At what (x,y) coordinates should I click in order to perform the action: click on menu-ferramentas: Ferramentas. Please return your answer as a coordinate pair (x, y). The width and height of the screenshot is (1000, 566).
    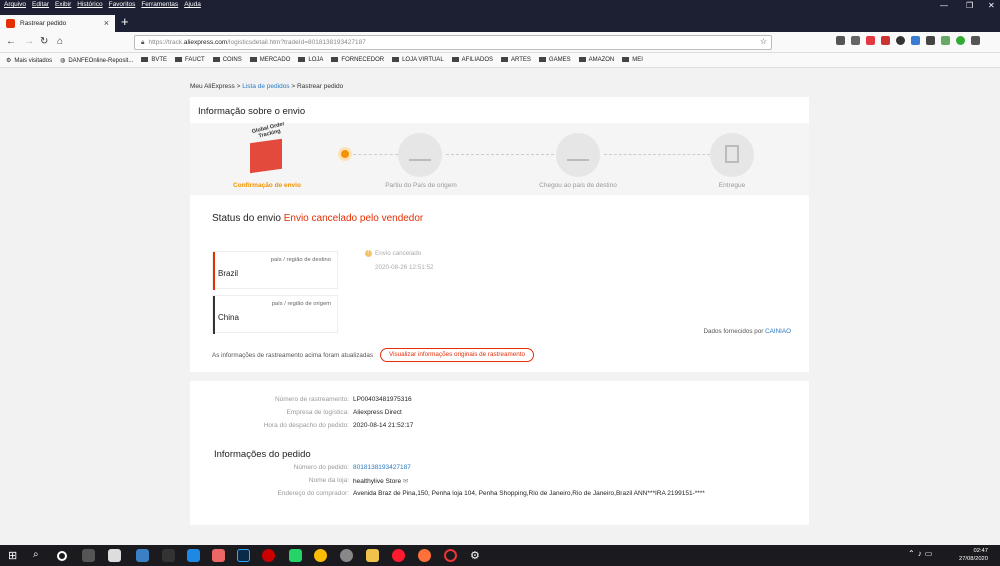
    Looking at the image, I should click on (159, 5).